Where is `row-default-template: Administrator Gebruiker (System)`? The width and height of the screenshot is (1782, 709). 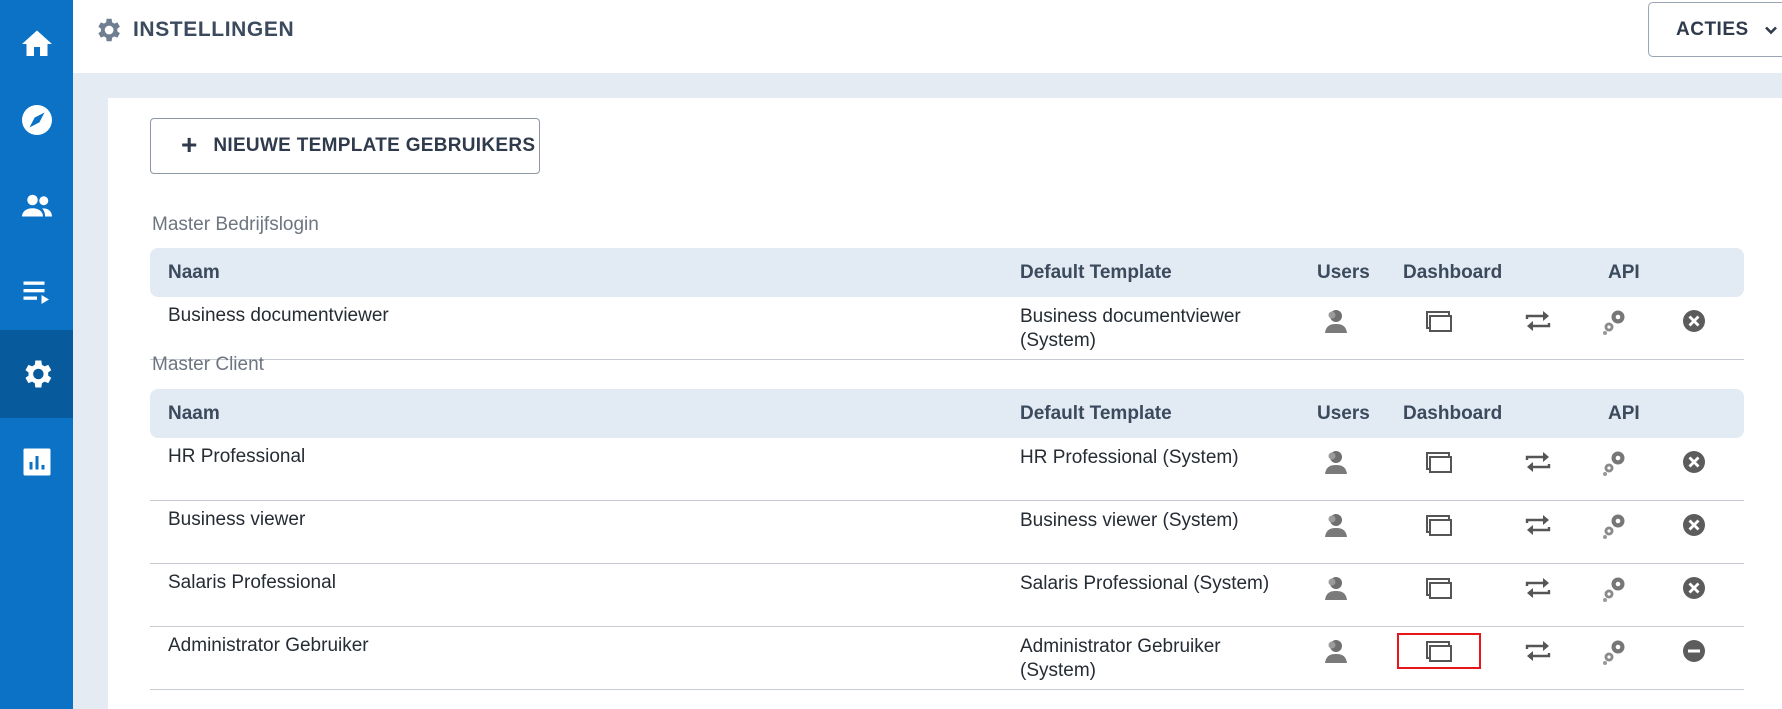
row-default-template: Administrator Gebruiker (System) is located at coordinates (1120, 658).